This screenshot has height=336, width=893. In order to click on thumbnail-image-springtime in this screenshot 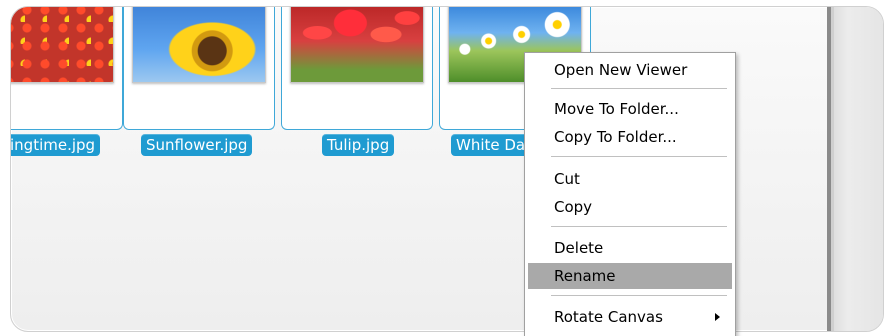, I will do `click(62, 45)`.